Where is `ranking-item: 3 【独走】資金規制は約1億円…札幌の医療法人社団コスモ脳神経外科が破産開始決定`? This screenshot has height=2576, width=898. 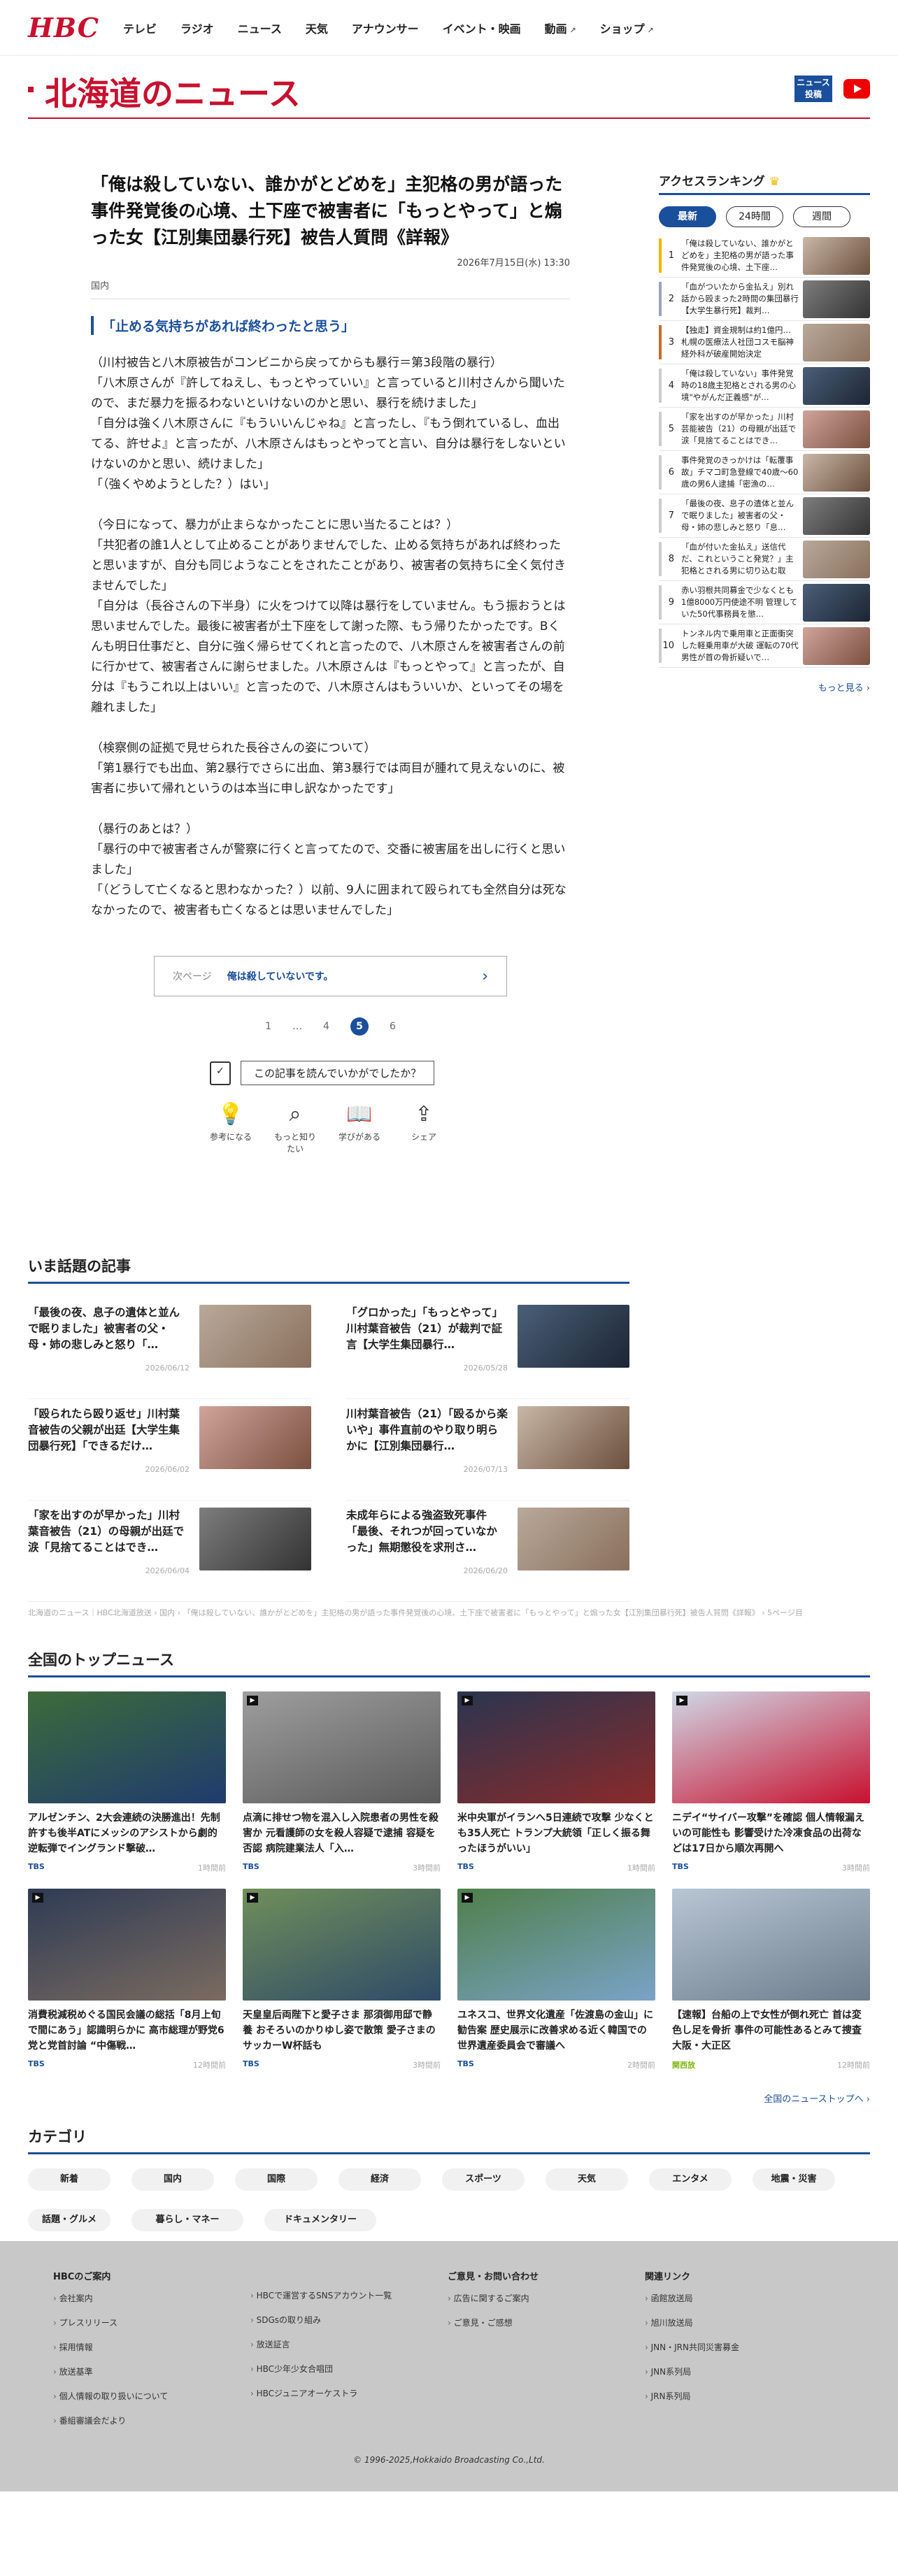
ranking-item: 3 【独走】資金規制は約1億円…札幌の医療法人社団コスモ脳神経外科が破産開始決定 is located at coordinates (764, 342).